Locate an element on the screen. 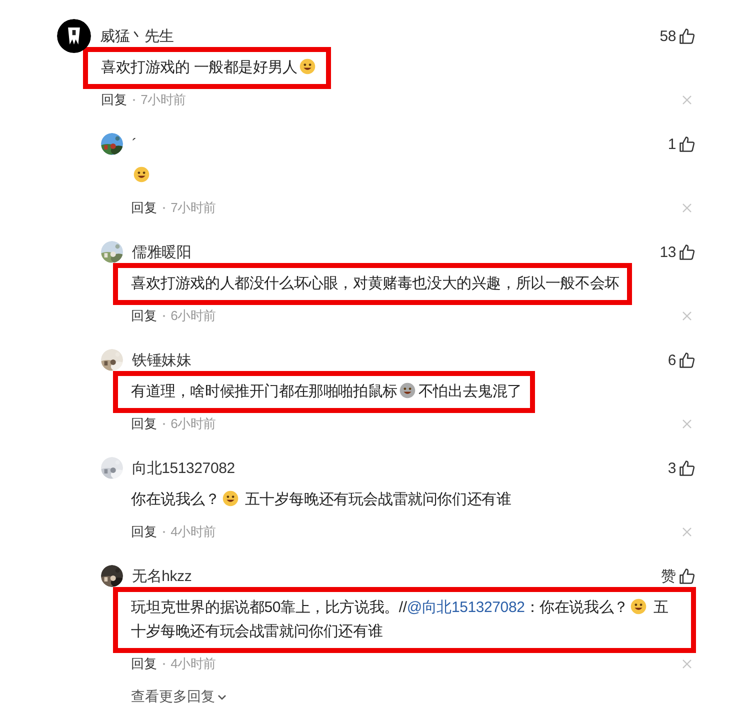 The image size is (738, 717). mention-link: @向北151327082 is located at coordinates (465, 607).